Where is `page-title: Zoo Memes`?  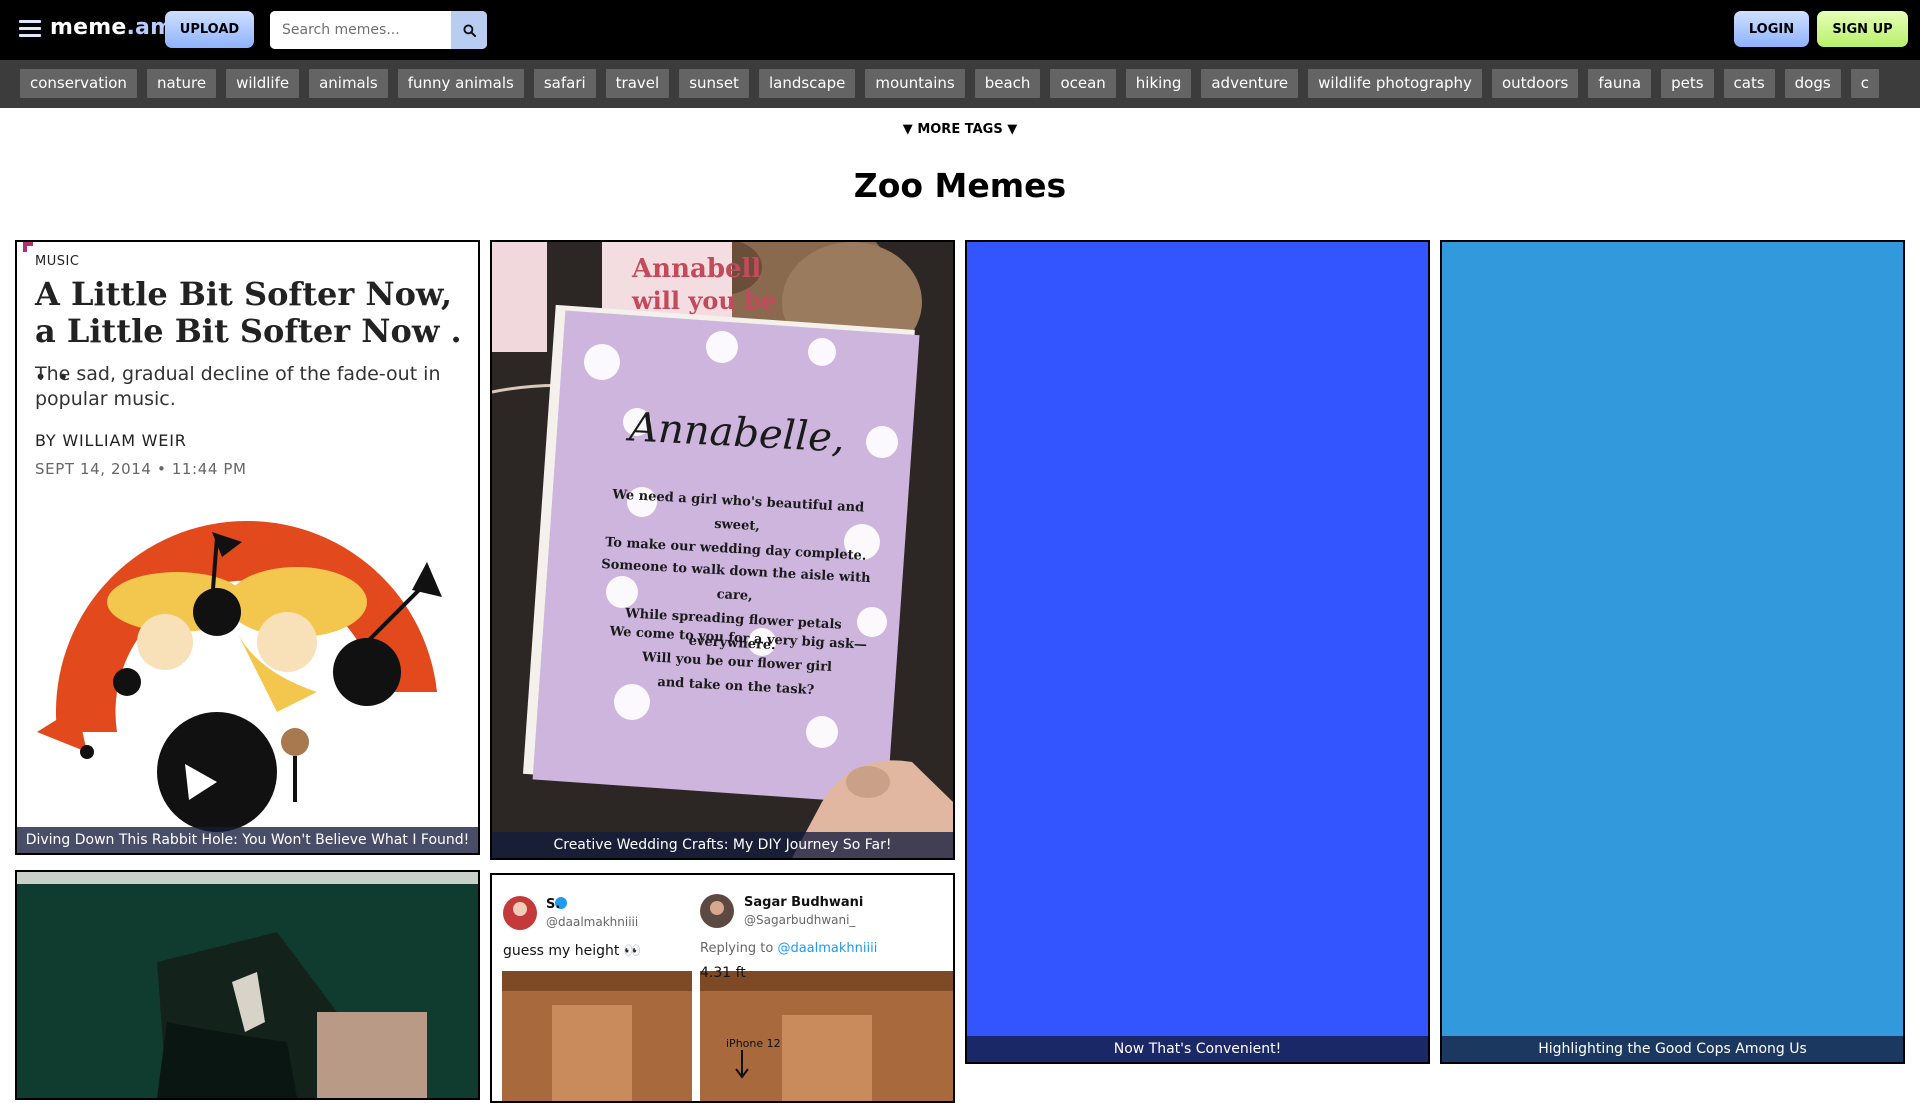
page-title: Zoo Memes is located at coordinates (960, 185).